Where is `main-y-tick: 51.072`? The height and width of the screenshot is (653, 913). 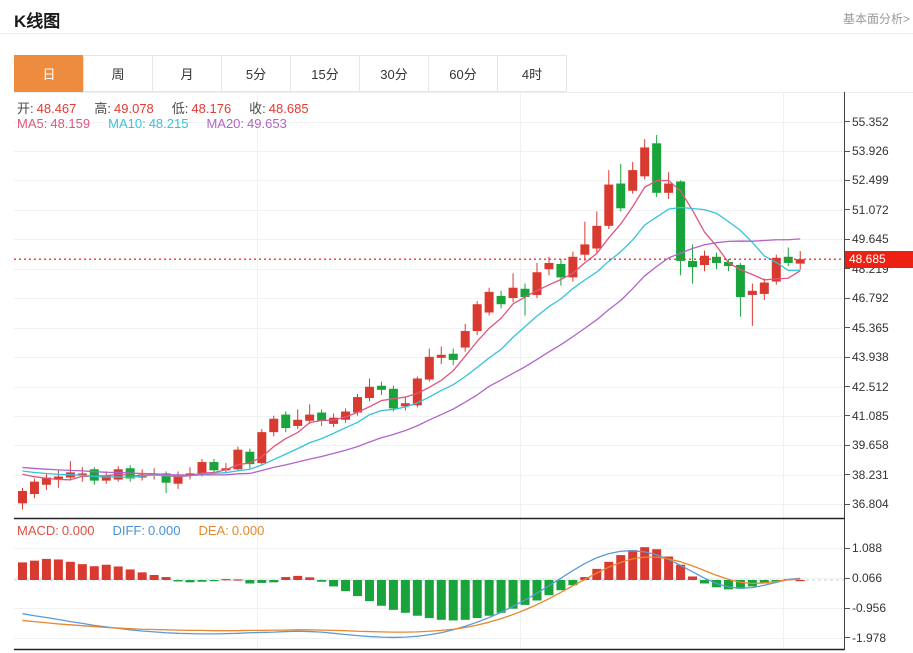 main-y-tick: 51.072 is located at coordinates (867, 210).